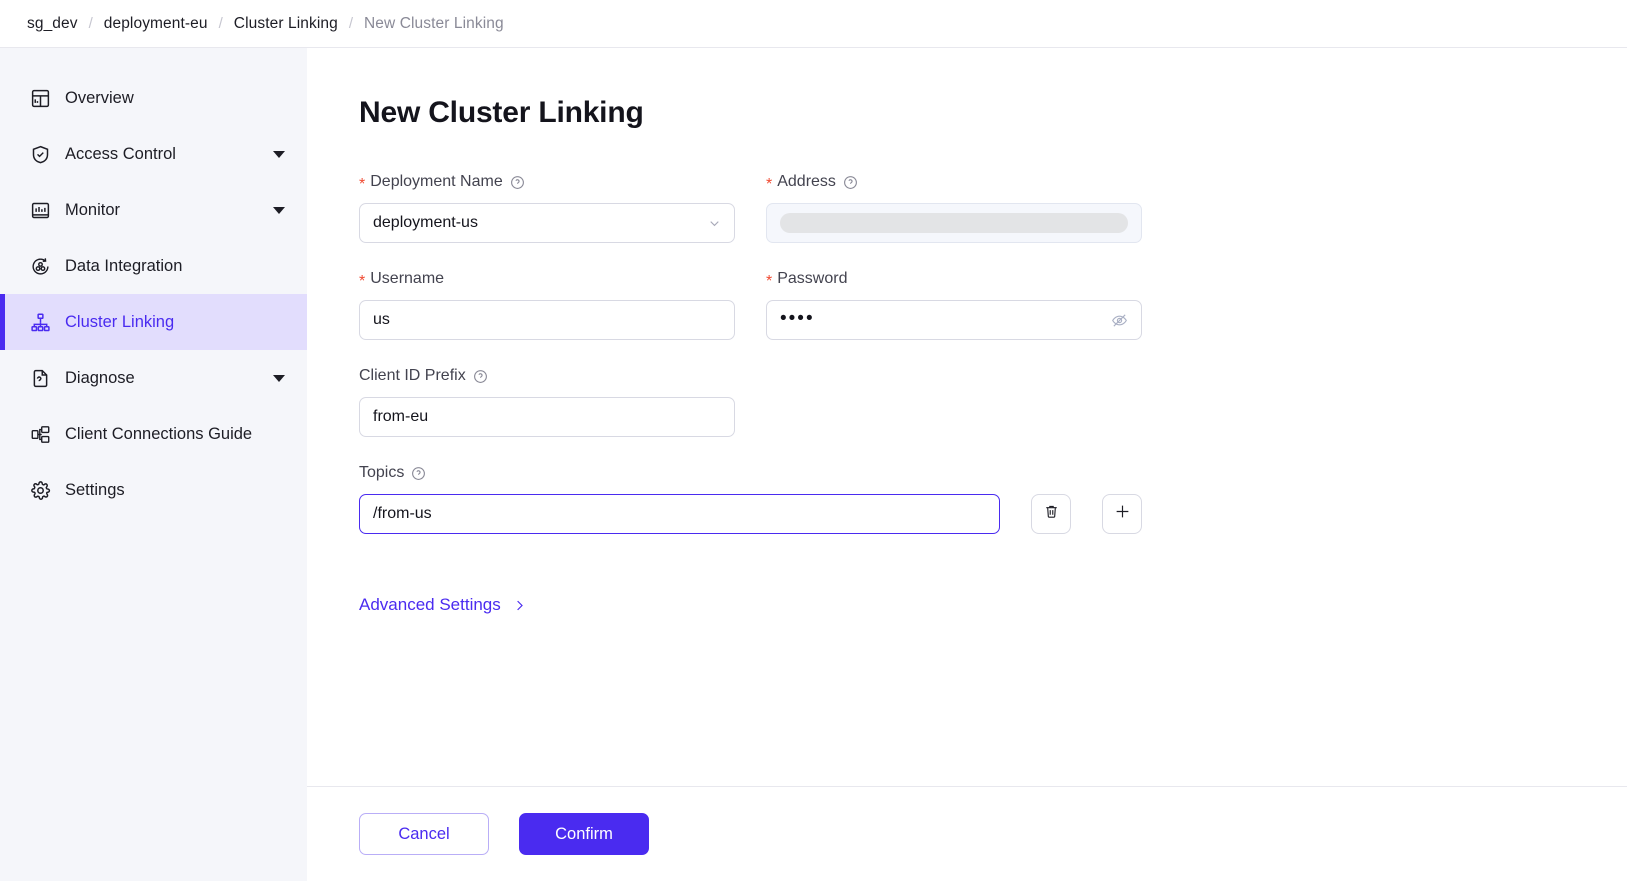 The image size is (1627, 881). I want to click on trash-icon, so click(1051, 514).